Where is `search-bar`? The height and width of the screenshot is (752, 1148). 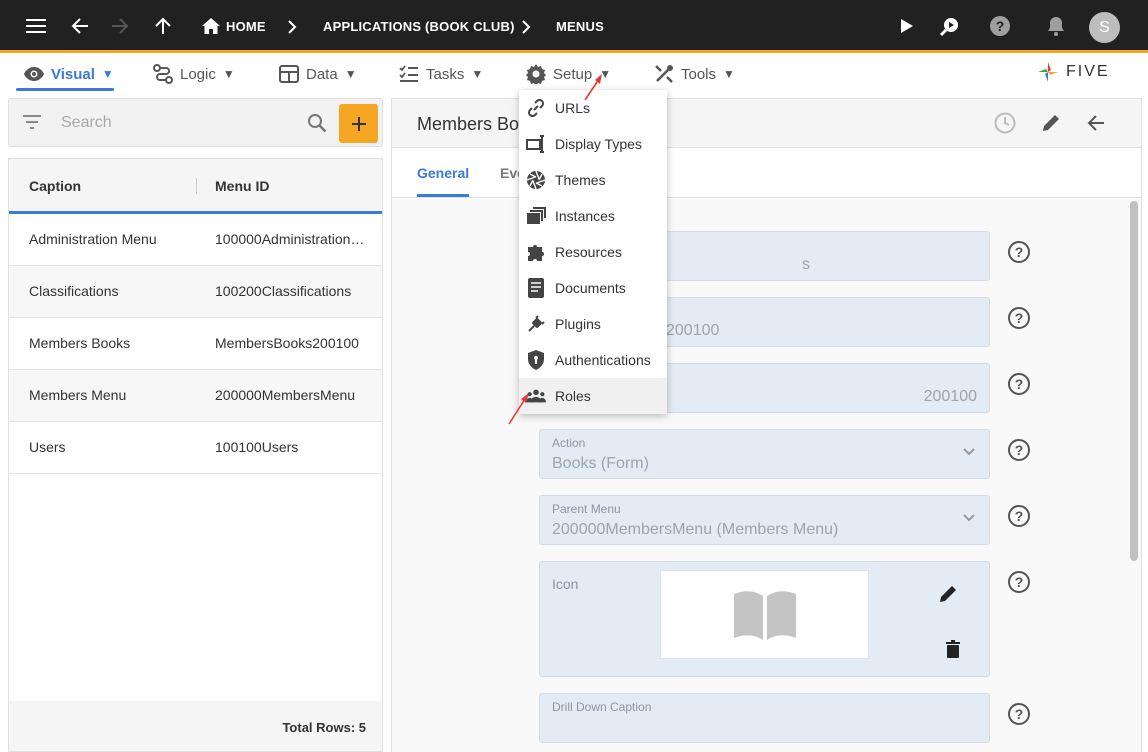 search-bar is located at coordinates (195, 122).